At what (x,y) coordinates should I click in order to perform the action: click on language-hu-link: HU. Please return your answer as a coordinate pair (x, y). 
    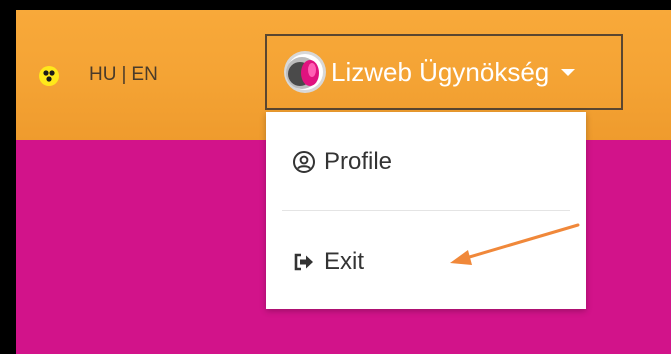
    Looking at the image, I should click on (102, 75).